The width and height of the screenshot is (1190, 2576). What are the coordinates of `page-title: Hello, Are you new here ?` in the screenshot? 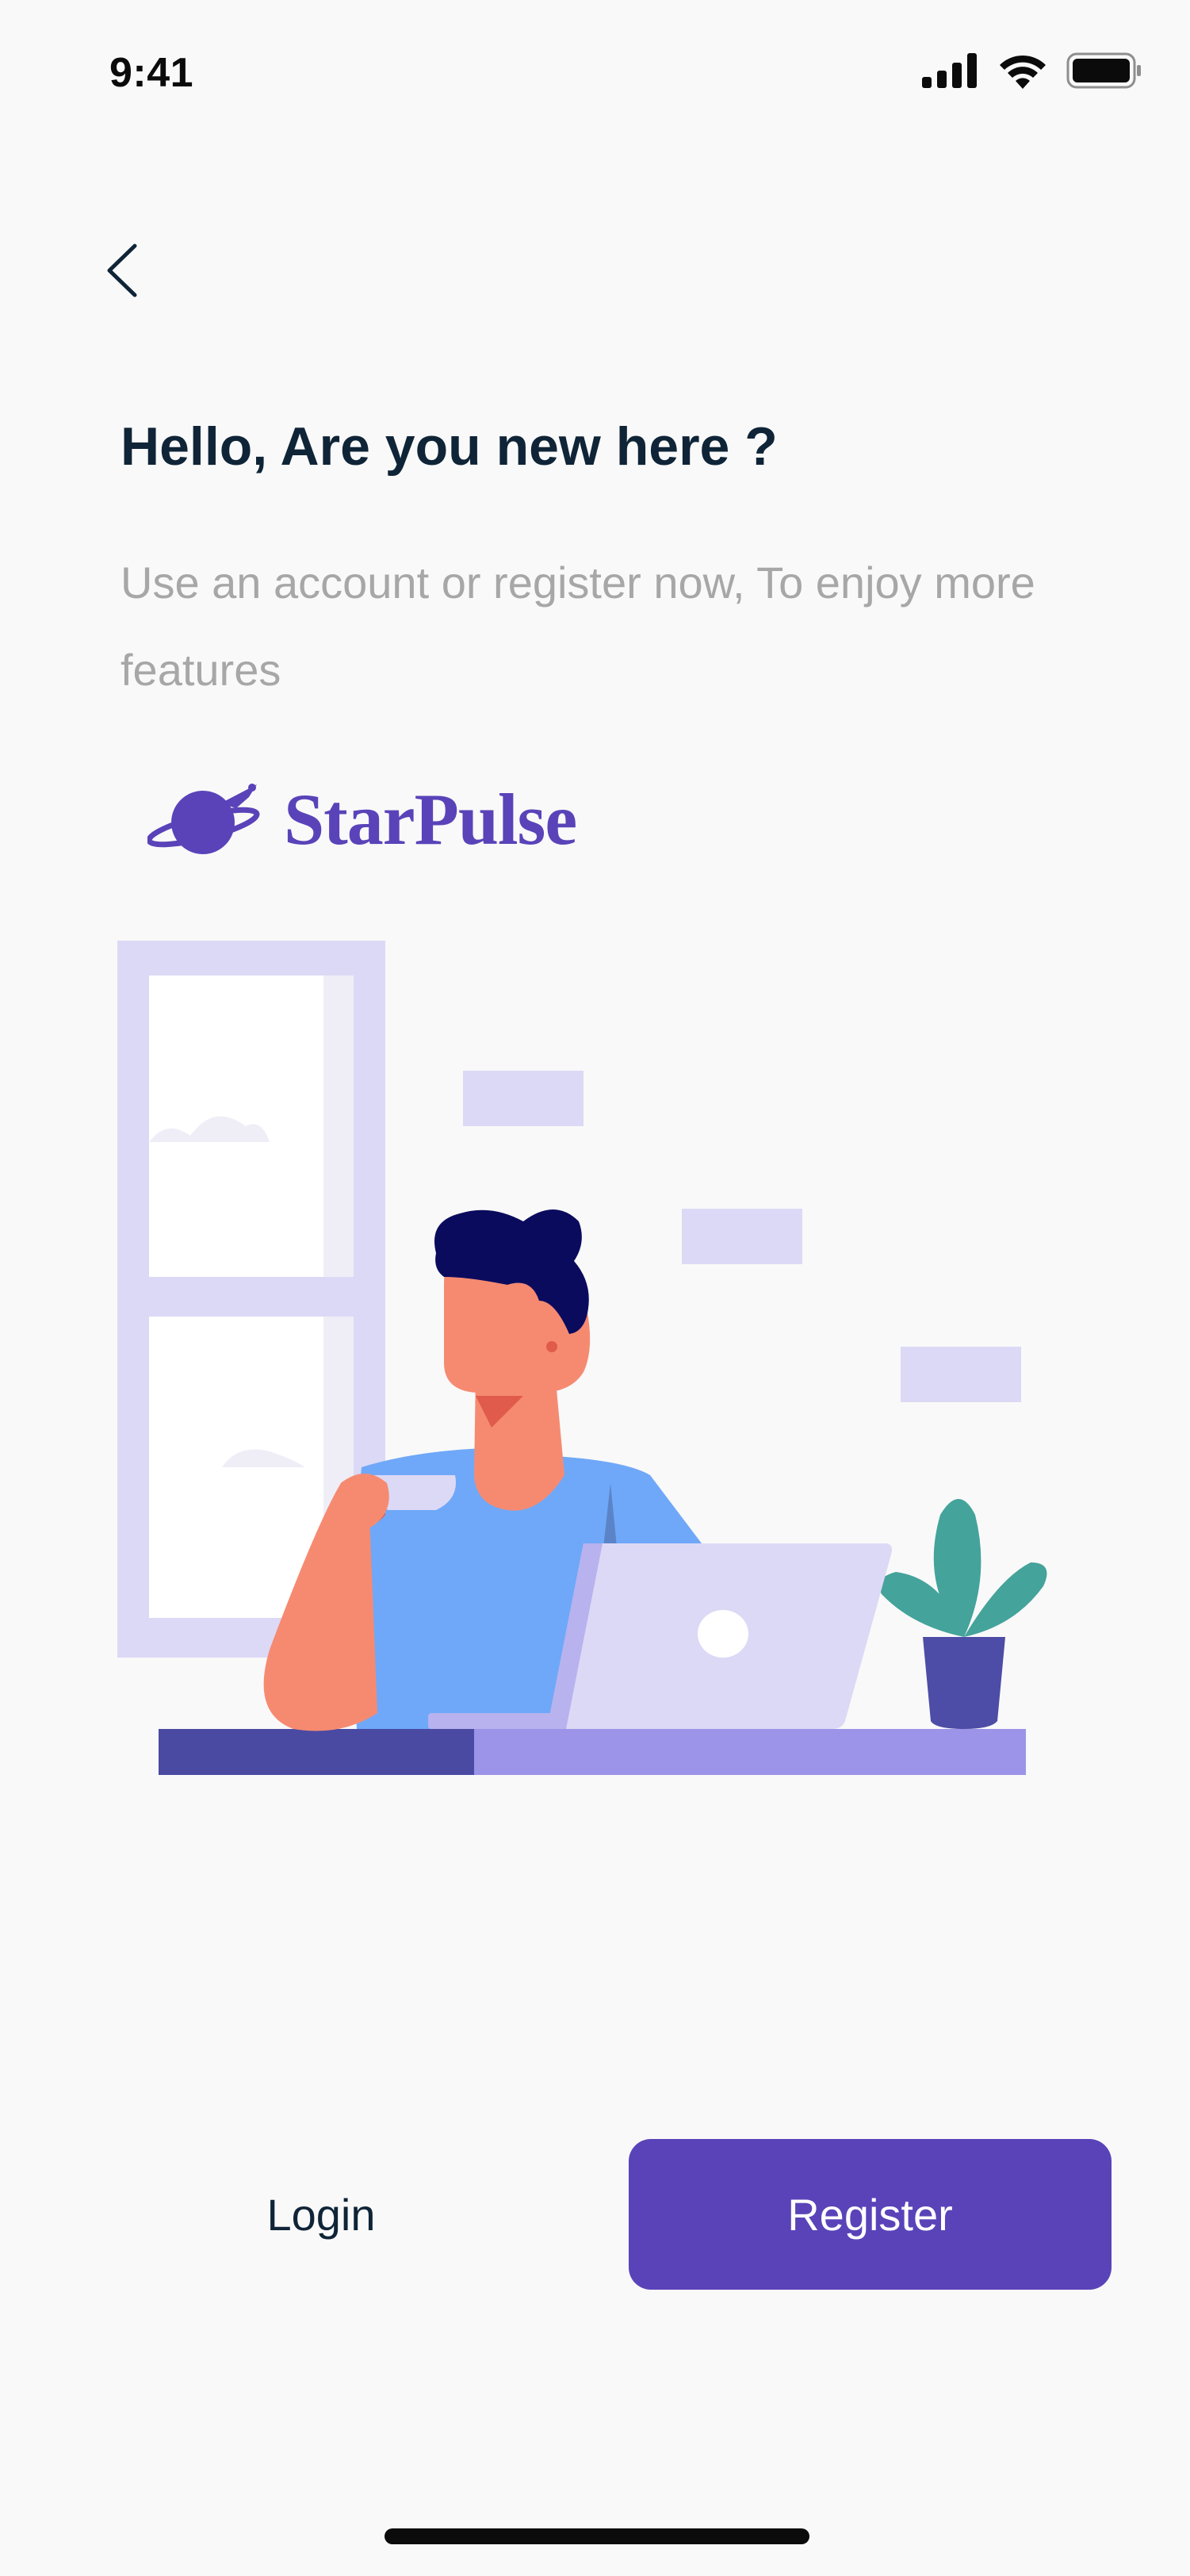 It's located at (449, 447).